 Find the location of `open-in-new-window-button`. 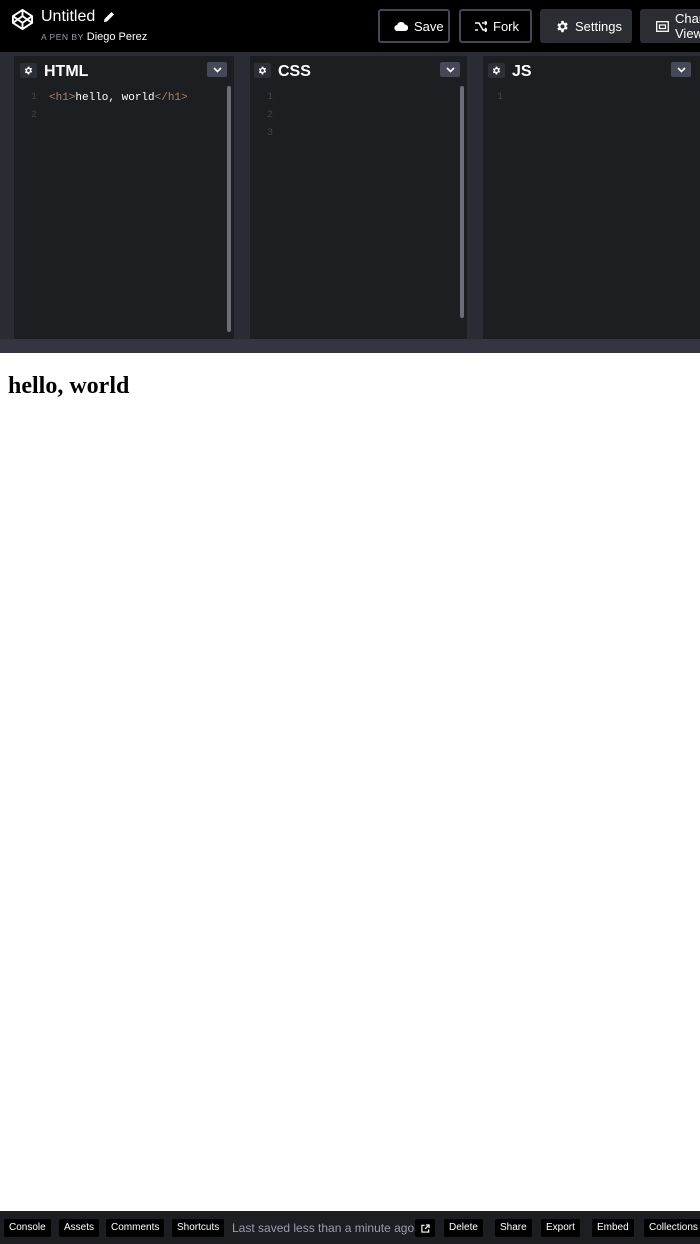

open-in-new-window-button is located at coordinates (425, 1228).